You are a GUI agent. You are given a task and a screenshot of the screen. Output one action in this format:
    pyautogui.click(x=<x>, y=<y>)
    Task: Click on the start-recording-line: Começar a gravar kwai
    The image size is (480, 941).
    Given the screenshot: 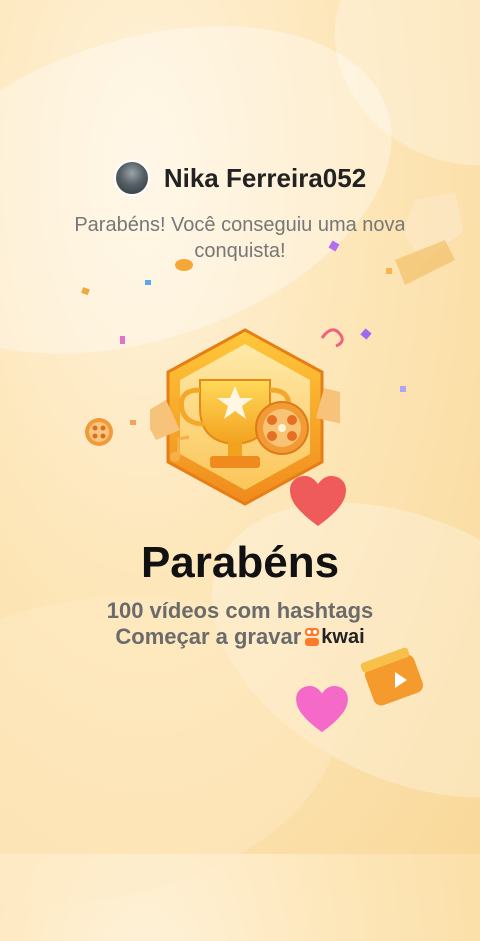 What is the action you would take?
    pyautogui.click(x=240, y=637)
    